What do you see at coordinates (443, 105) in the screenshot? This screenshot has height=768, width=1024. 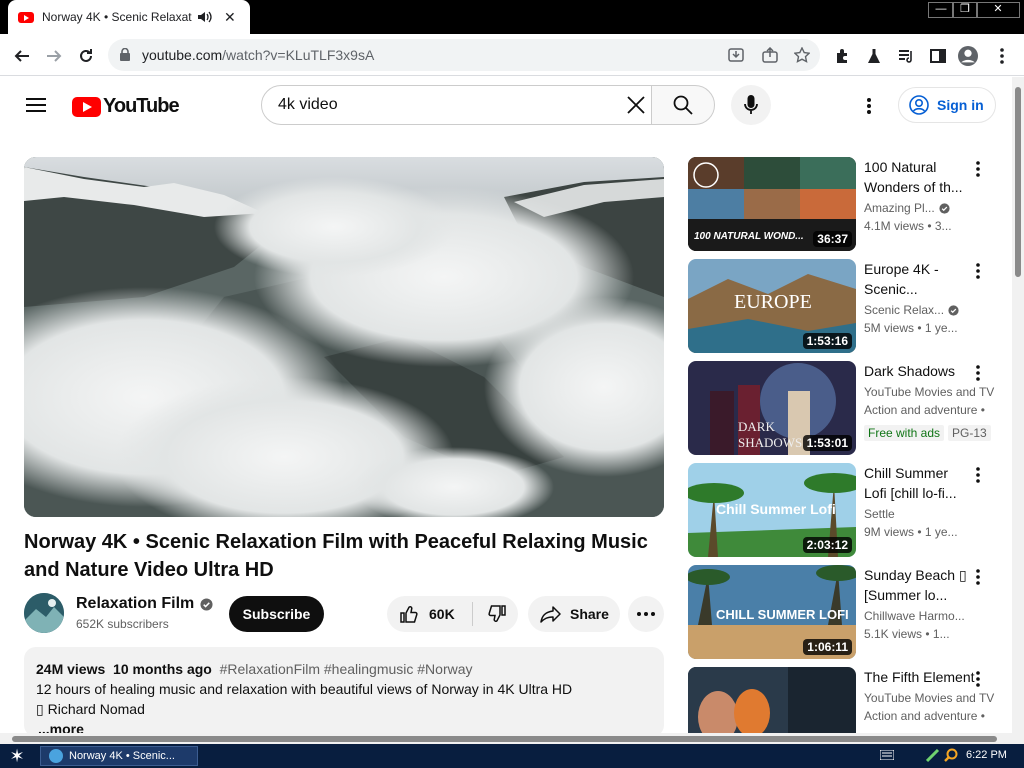 I see `search-input` at bounding box center [443, 105].